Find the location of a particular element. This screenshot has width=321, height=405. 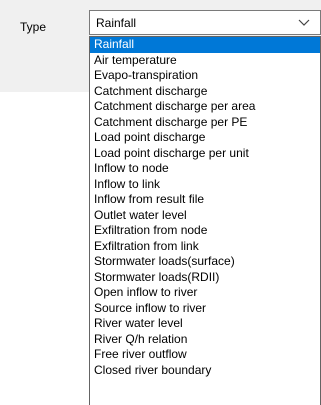

type-label: Type is located at coordinates (33, 27).